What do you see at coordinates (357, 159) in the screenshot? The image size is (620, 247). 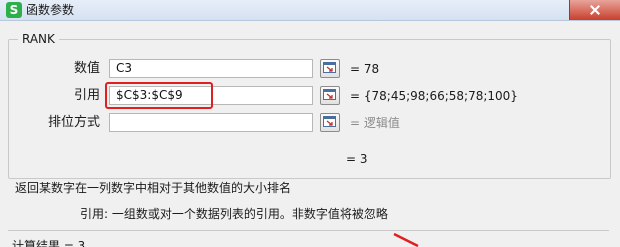 I see `formula-result: = 3` at bounding box center [357, 159].